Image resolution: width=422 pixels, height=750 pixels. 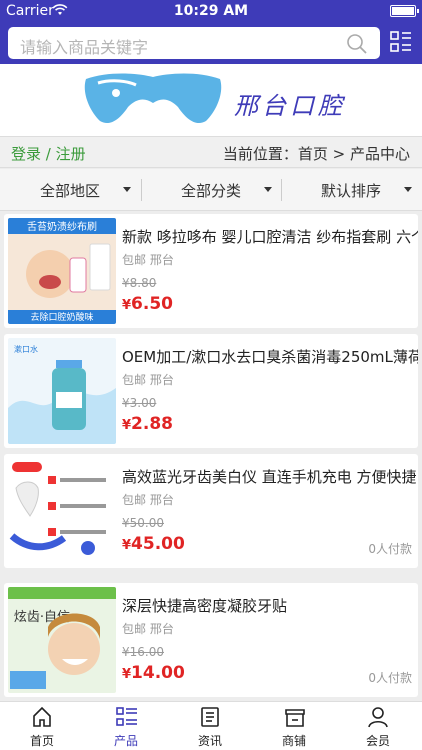 I want to click on product-title: 新款 哆拉哆布 婴儿口腔清洁 纱布指套刷 六个装, so click(x=270, y=237).